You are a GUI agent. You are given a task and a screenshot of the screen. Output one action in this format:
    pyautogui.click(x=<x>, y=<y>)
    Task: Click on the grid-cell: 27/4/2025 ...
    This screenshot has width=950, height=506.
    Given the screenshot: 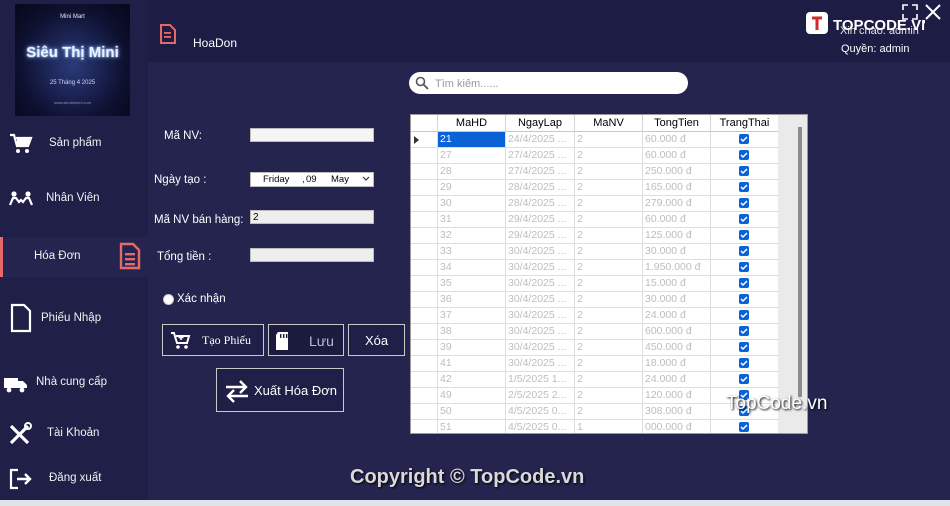 What is the action you would take?
    pyautogui.click(x=540, y=172)
    